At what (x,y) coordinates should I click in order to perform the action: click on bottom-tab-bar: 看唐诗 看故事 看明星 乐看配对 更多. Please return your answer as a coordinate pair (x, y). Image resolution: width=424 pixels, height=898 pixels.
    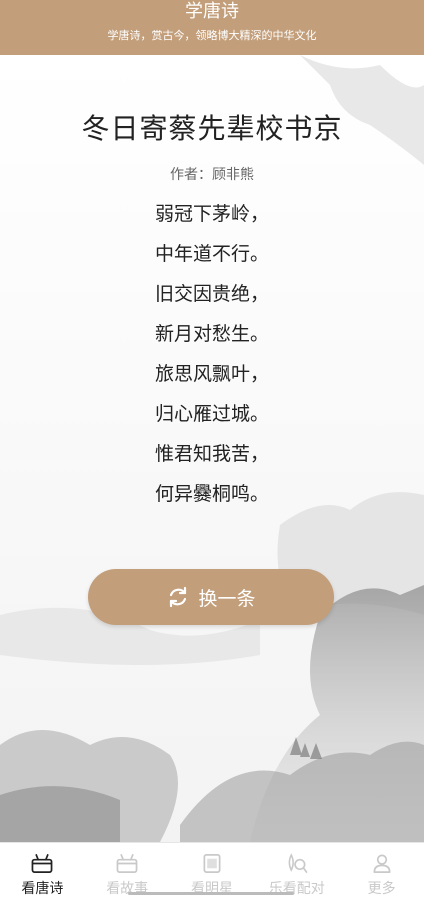
    Looking at the image, I should click on (212, 870).